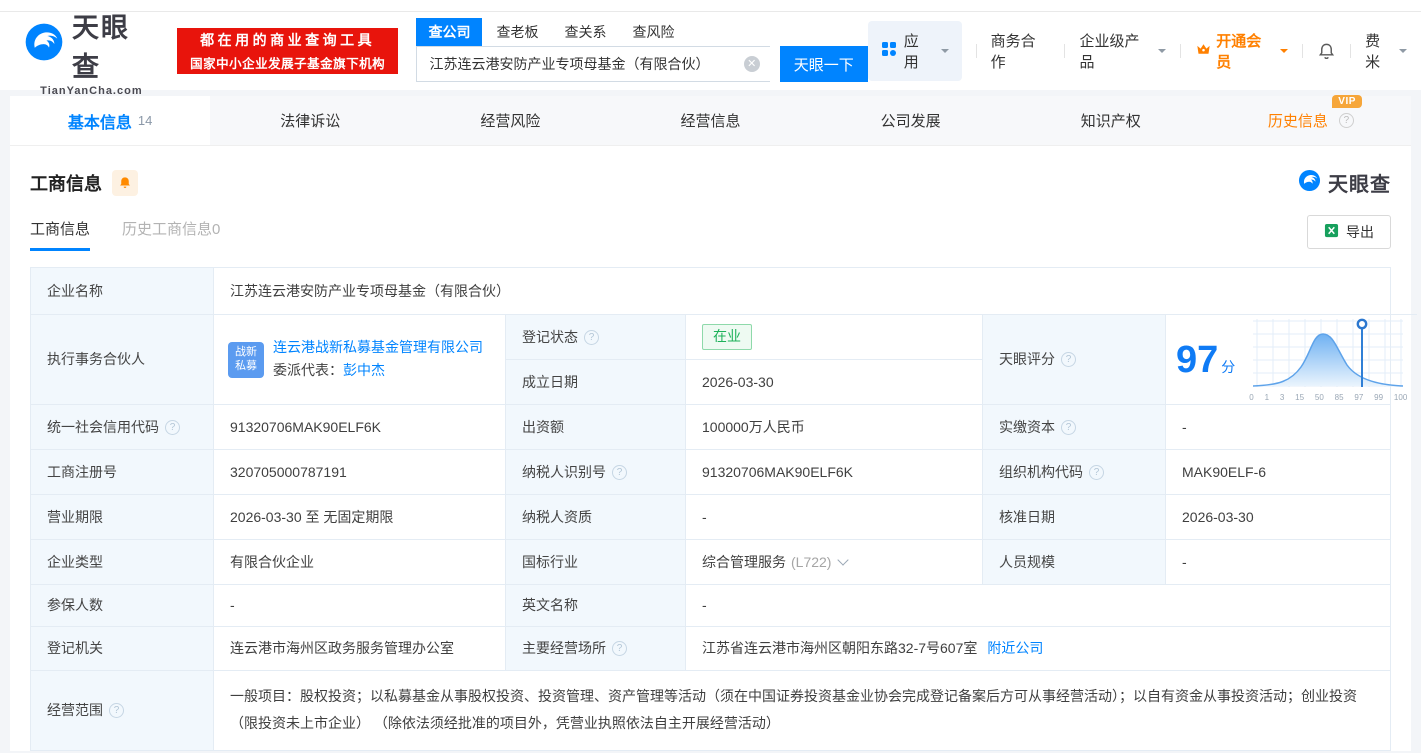  Describe the element at coordinates (1331, 232) in the screenshot. I see `excel-icon` at that location.